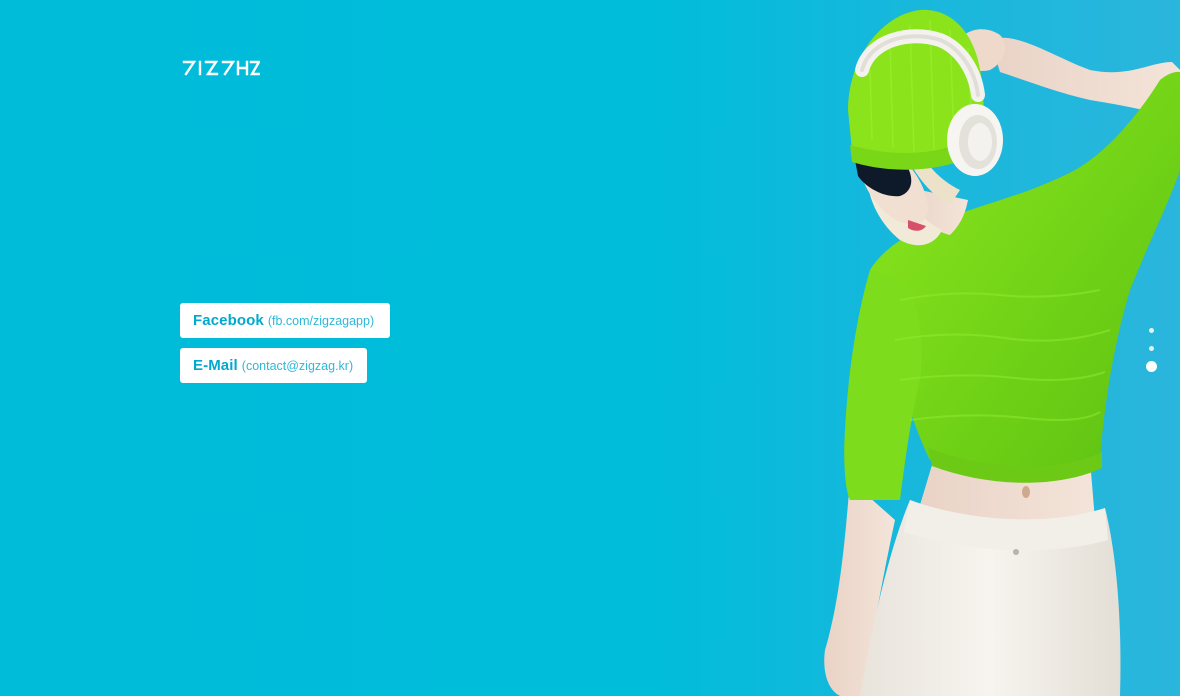  What do you see at coordinates (215, 365) in the screenshot?
I see `email-label: E-Mail` at bounding box center [215, 365].